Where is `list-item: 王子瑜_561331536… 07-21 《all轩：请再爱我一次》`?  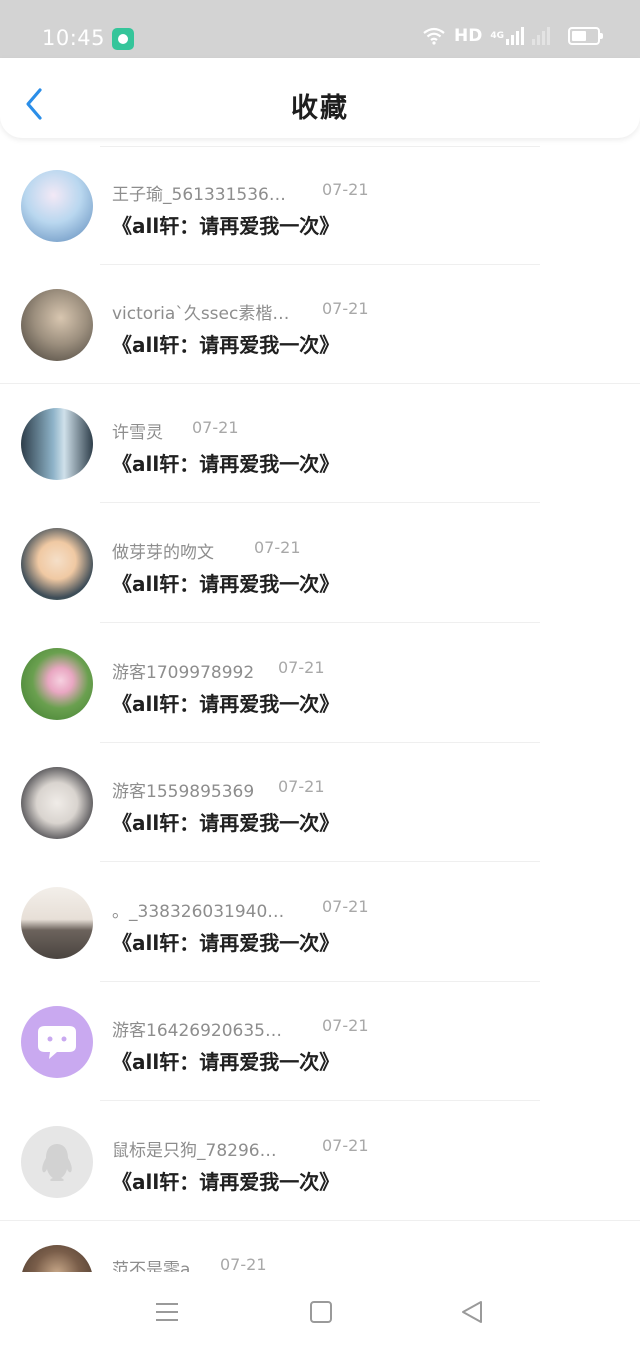
list-item: 王子瑜_561331536… 07-21 《all轩：请再爱我一次》 is located at coordinates (320, 205).